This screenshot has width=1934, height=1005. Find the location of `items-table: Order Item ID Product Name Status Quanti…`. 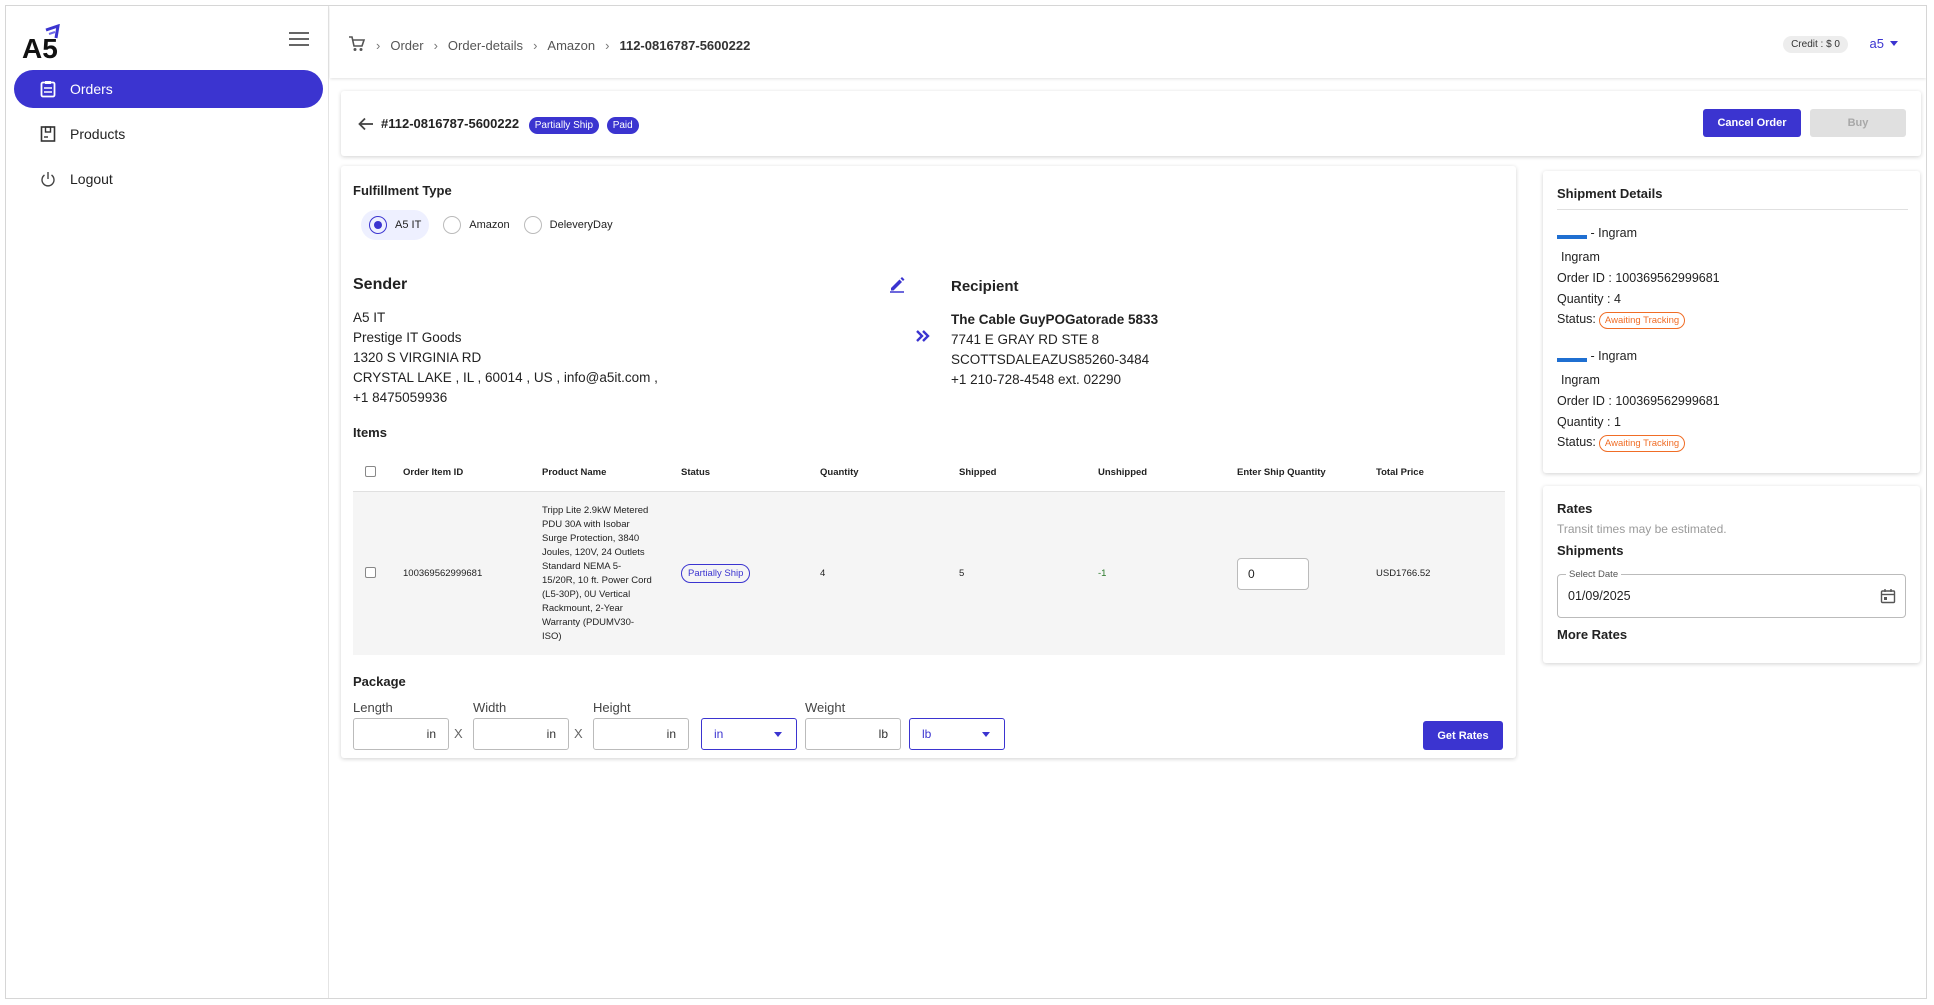

items-table: Order Item ID Product Name Status Quanti… is located at coordinates (929, 554).